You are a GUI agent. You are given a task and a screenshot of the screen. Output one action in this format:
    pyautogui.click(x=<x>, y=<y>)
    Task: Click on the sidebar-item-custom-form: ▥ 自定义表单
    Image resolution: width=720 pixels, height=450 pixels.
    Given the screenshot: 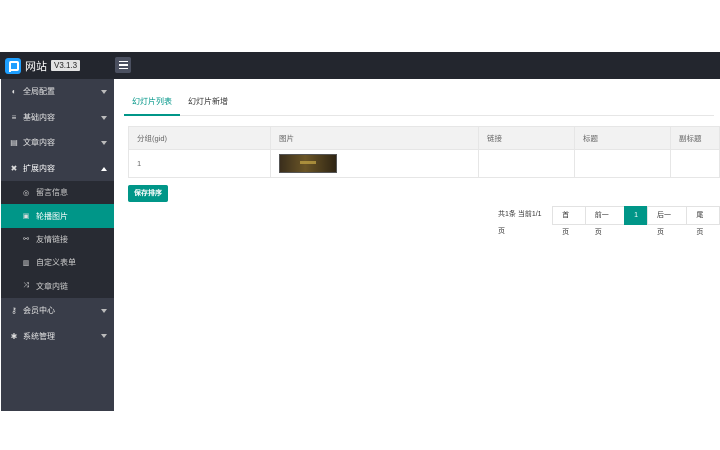 What is the action you would take?
    pyautogui.click(x=57, y=262)
    